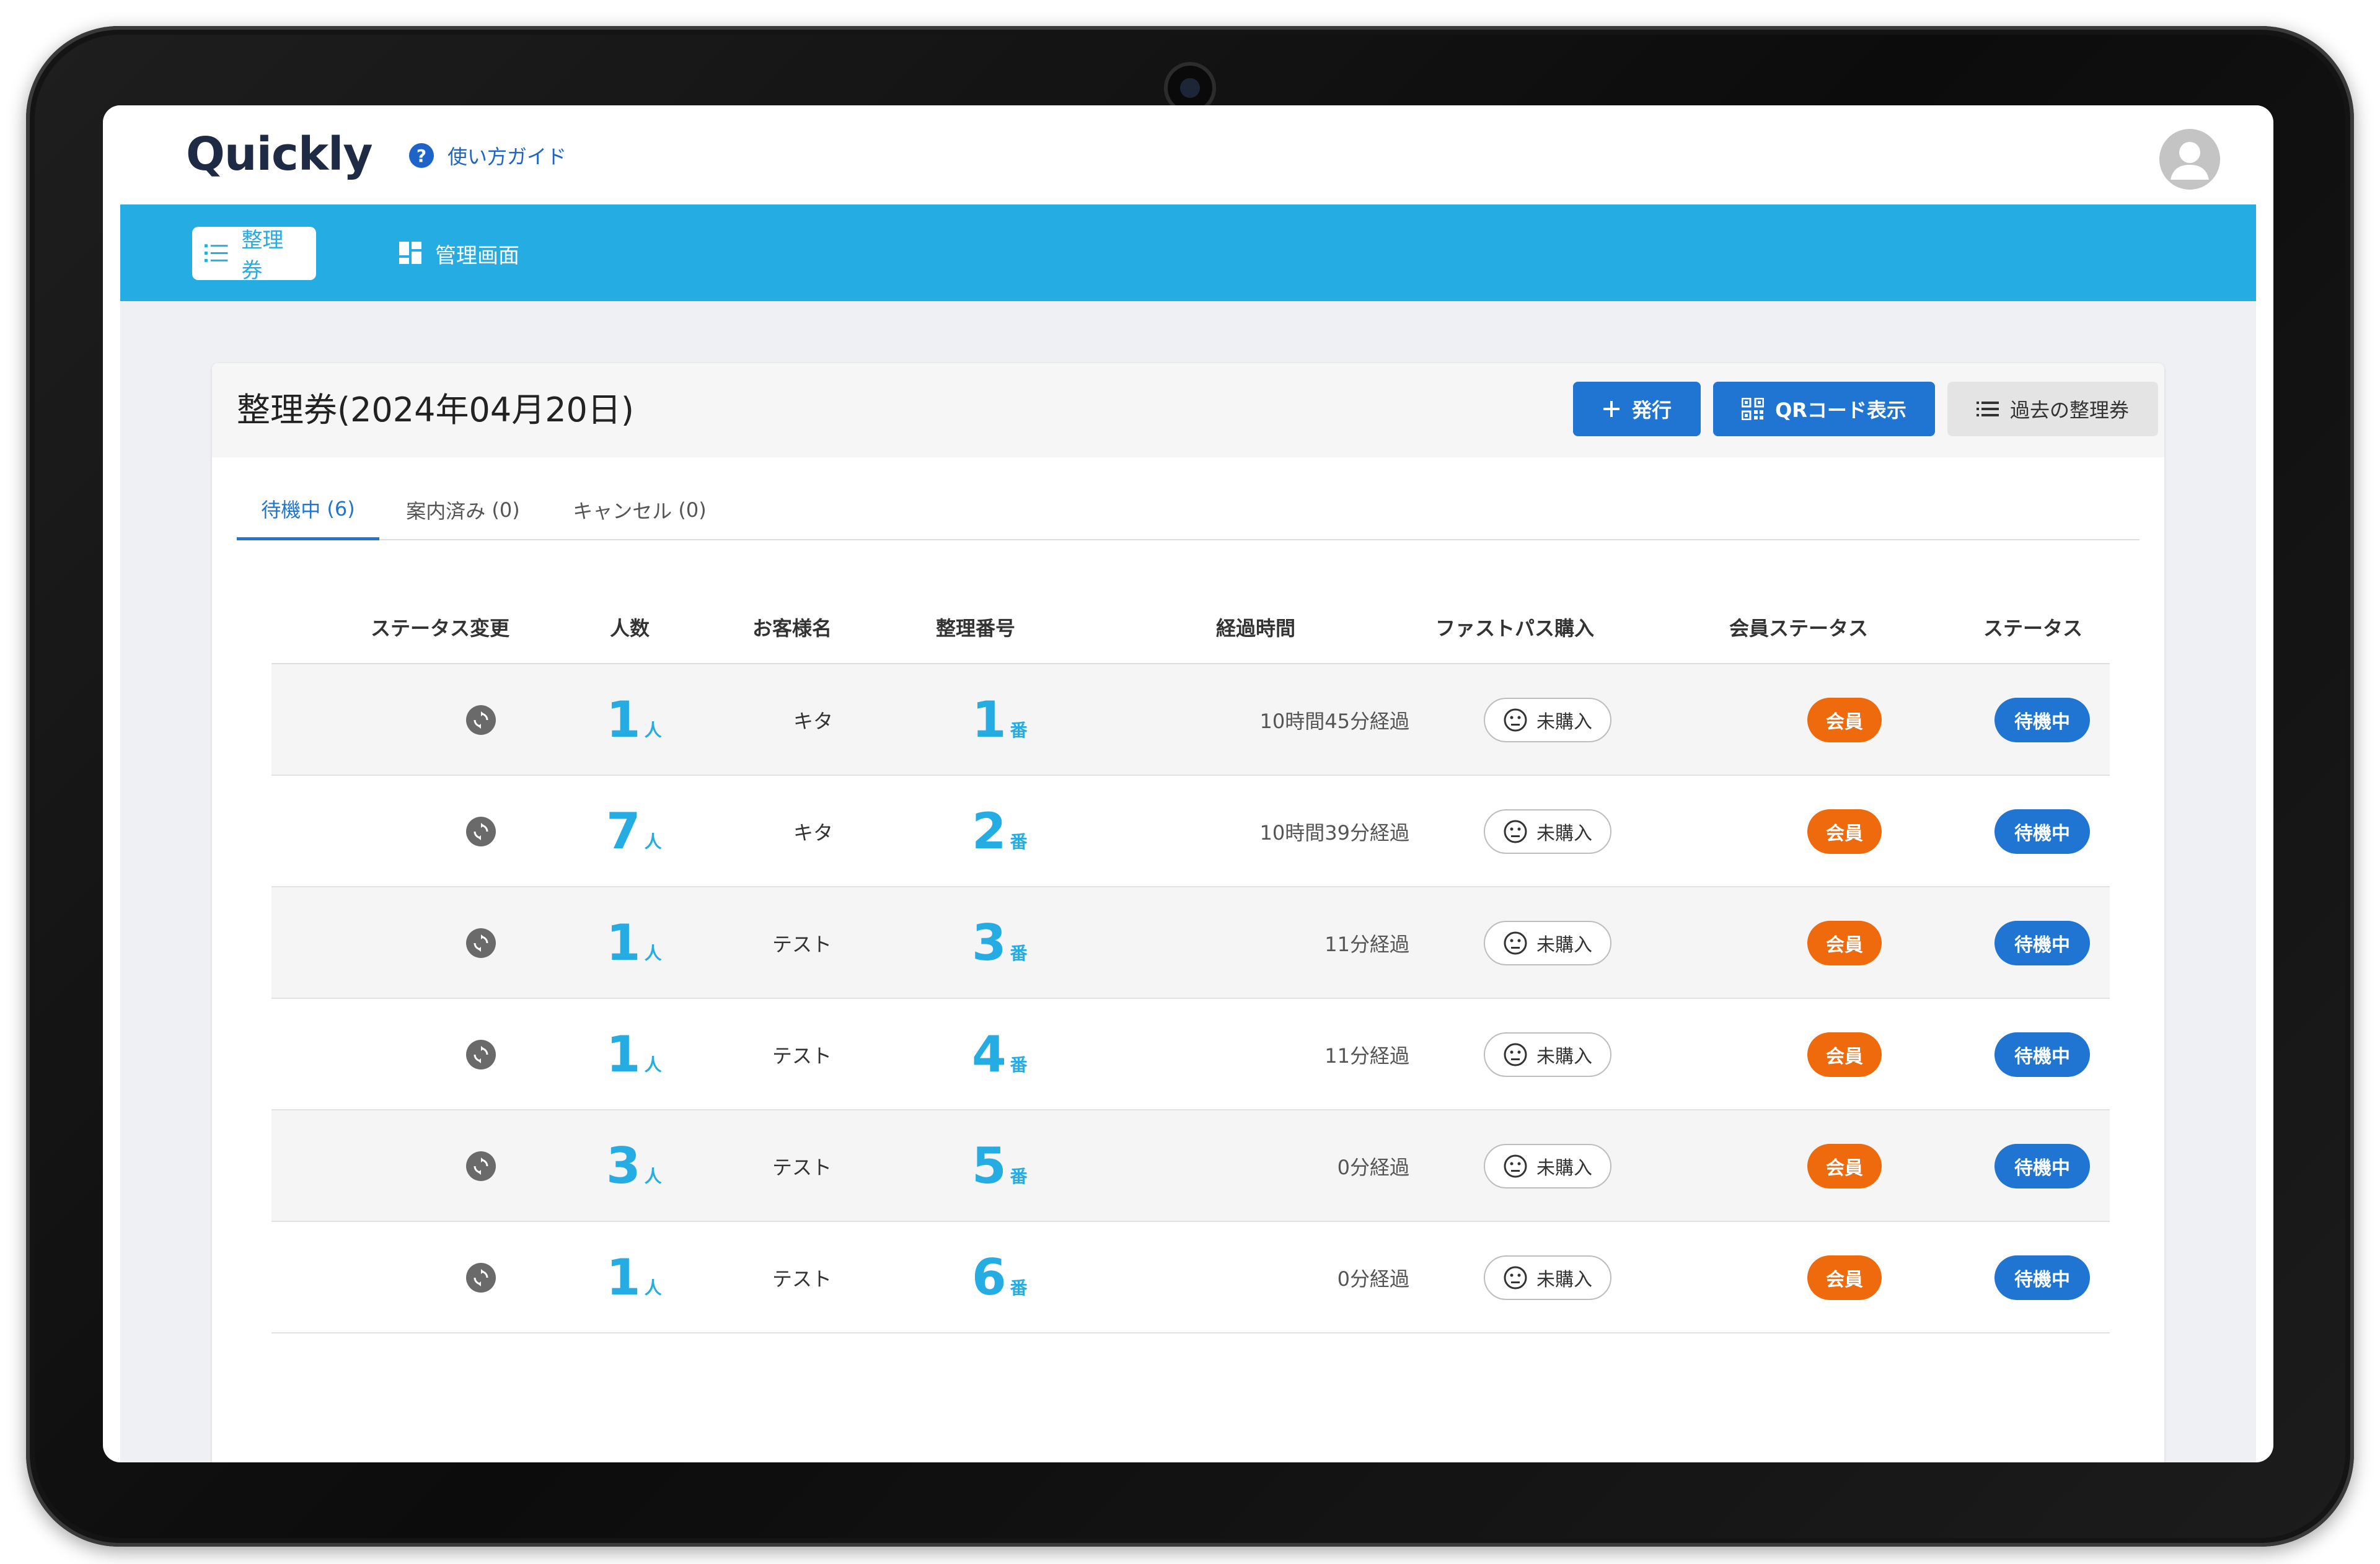 The height and width of the screenshot is (1564, 2380). Describe the element at coordinates (435, 409) in the screenshot. I see `page-title: 整理券(2024年04月20日)` at that location.